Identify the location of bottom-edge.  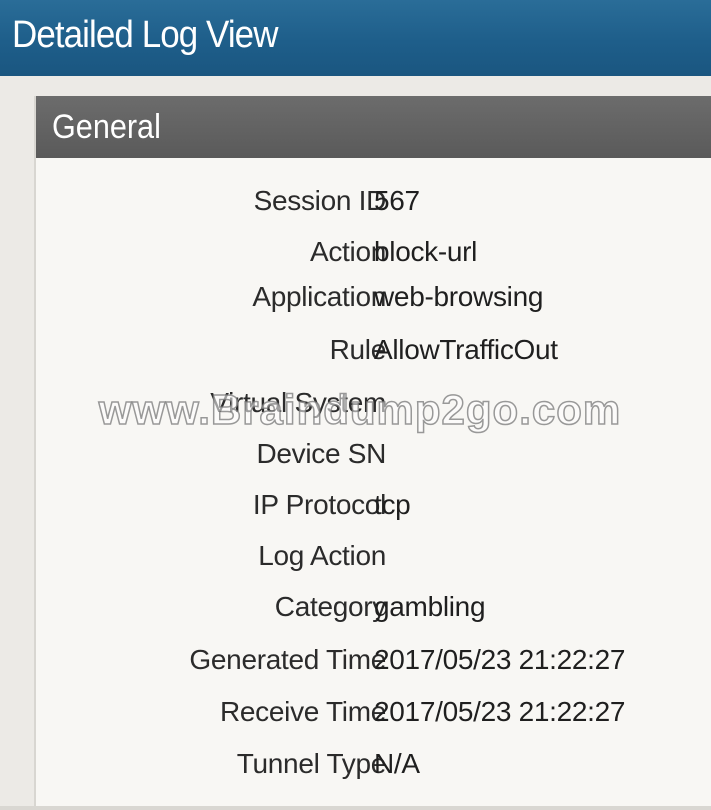
(355, 808).